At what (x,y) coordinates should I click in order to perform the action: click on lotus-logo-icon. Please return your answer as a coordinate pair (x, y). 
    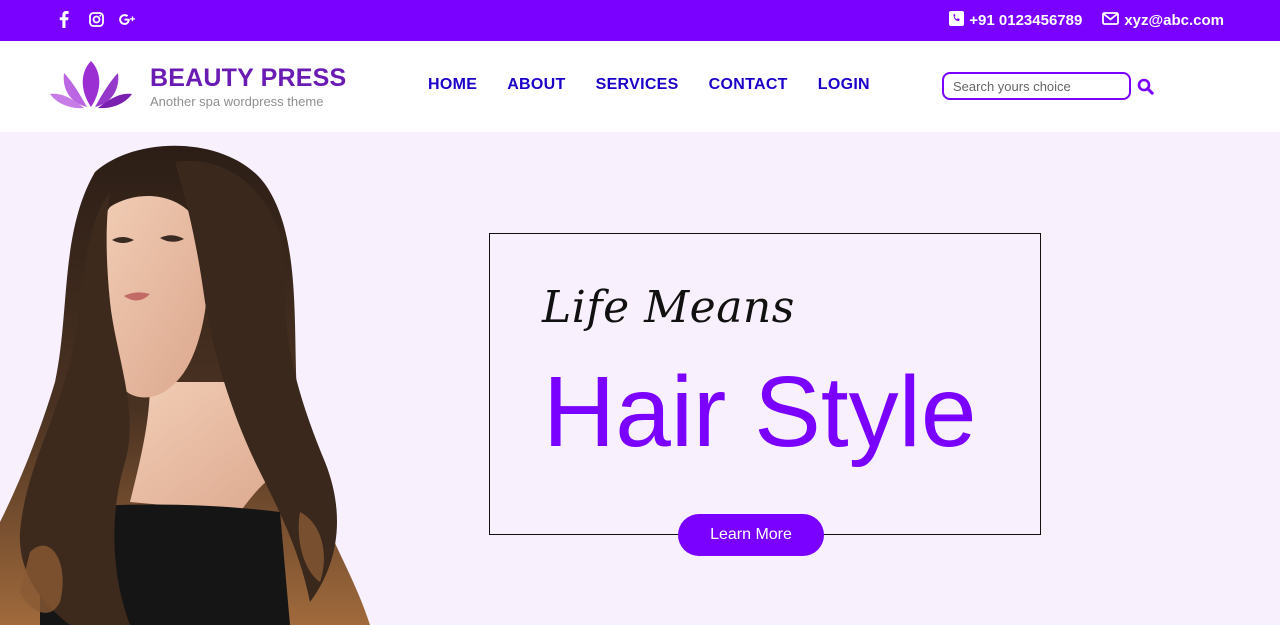
    Looking at the image, I should click on (91, 86).